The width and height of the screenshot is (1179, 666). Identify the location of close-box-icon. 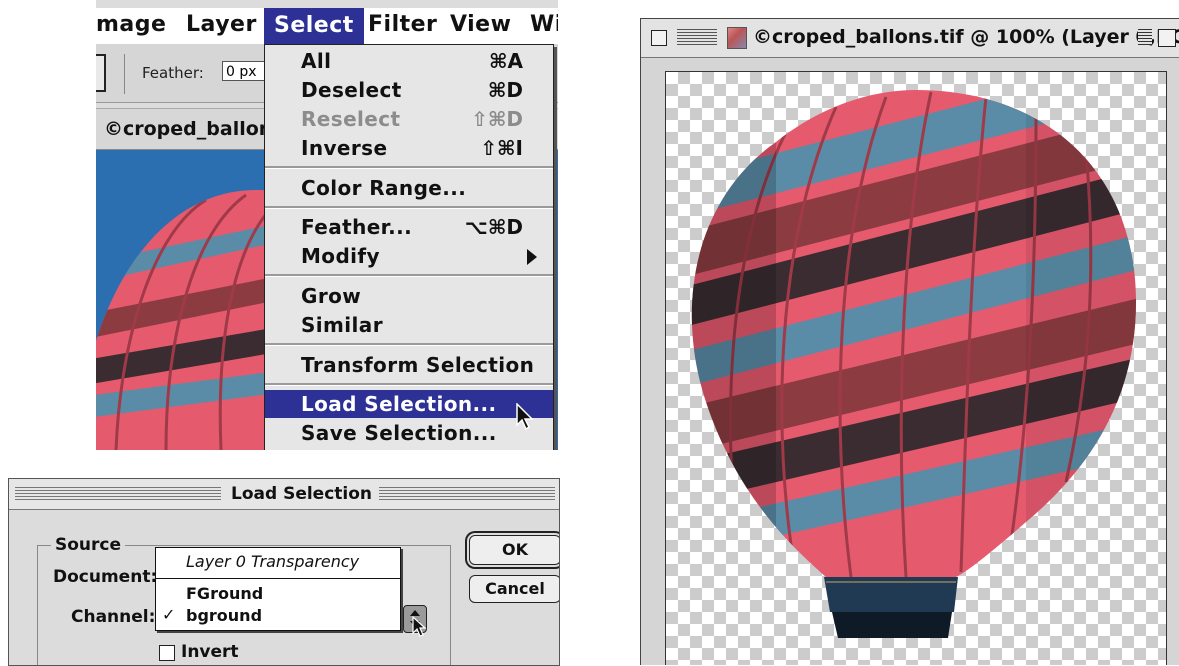
(659, 38).